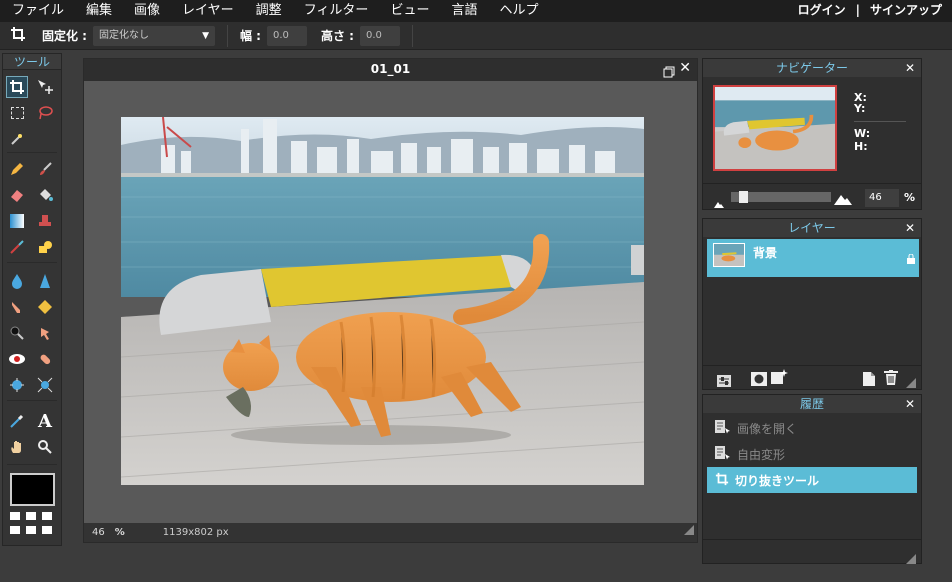 This screenshot has height=582, width=952. What do you see at coordinates (45, 333) in the screenshot?
I see `dodge-icon` at bounding box center [45, 333].